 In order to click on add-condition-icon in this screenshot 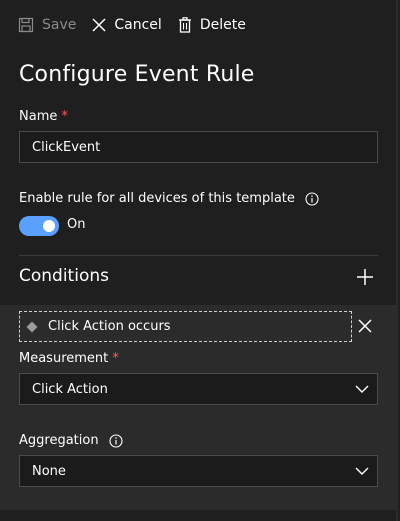, I will do `click(365, 277)`.